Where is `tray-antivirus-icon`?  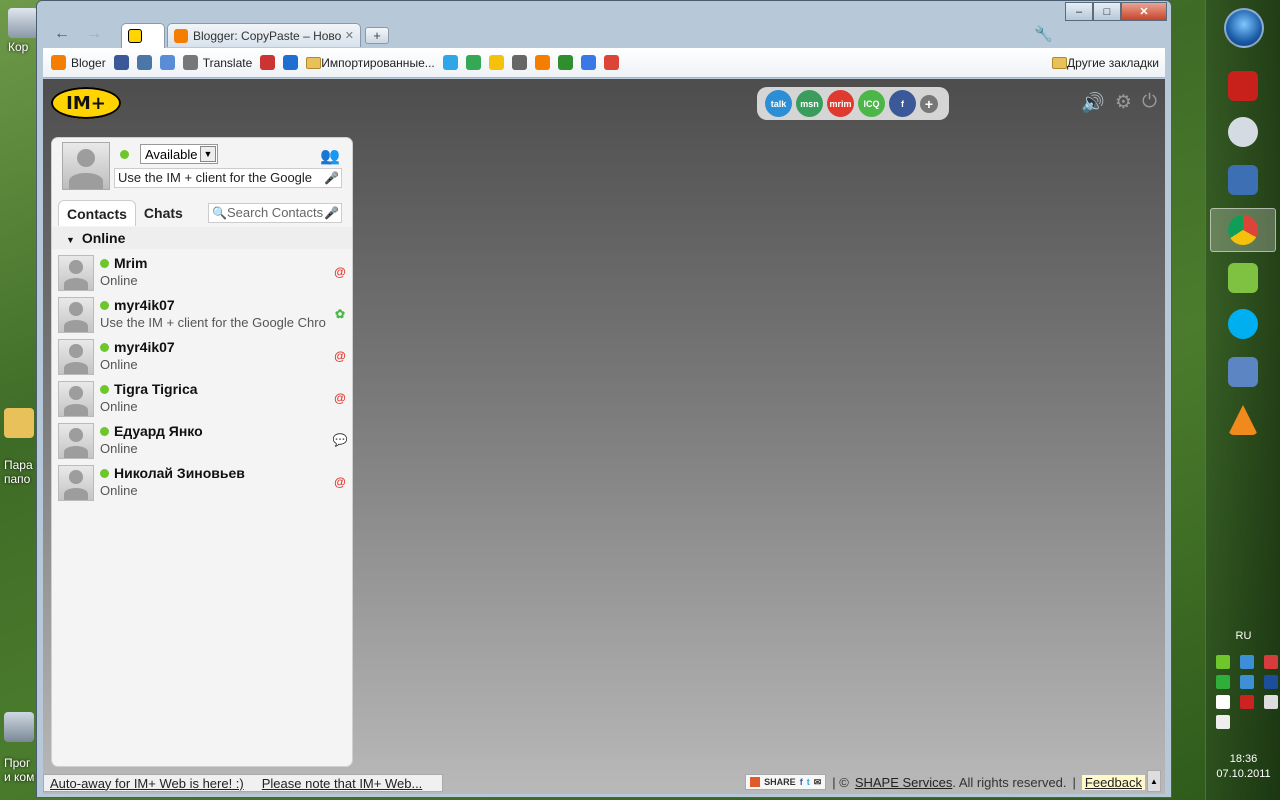
tray-antivirus-icon is located at coordinates (1223, 662).